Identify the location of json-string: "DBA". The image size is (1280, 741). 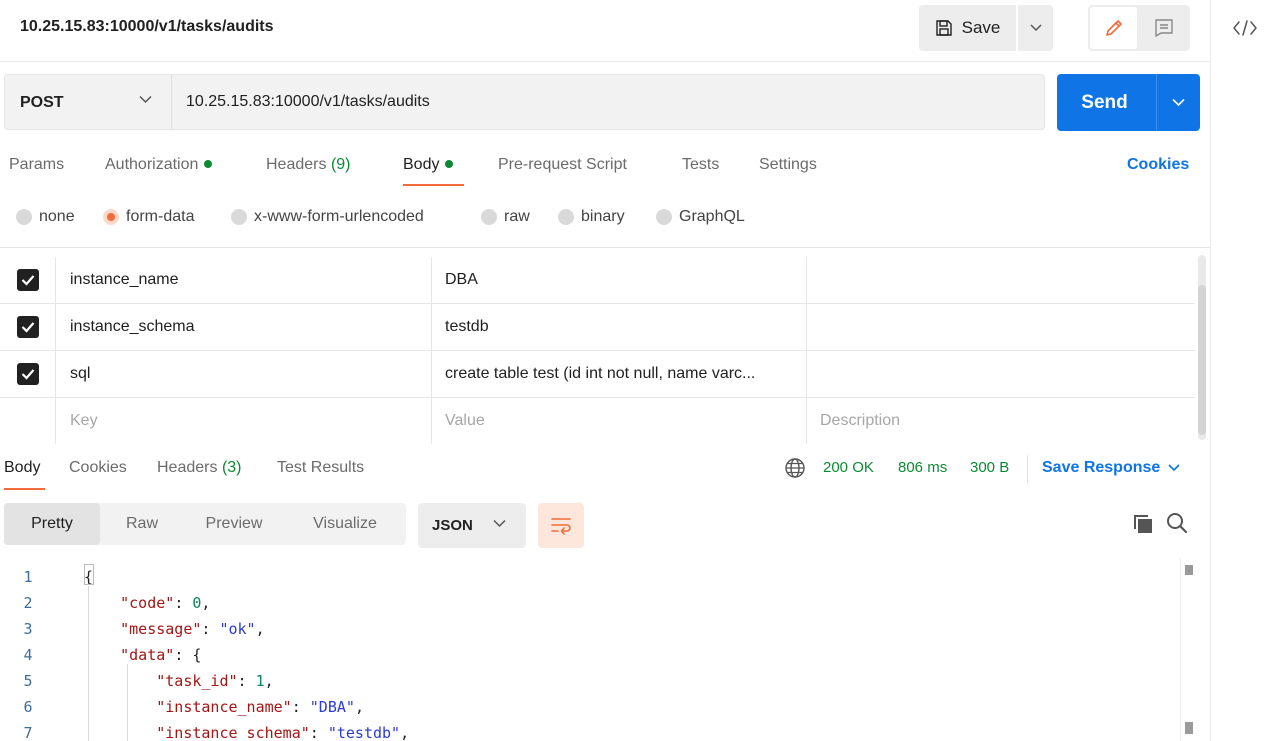
(332, 707).